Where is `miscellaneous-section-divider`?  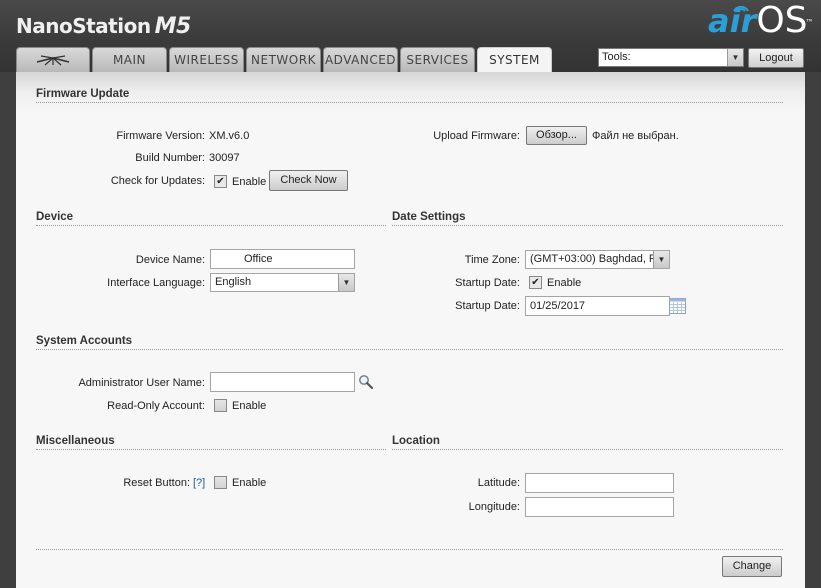
miscellaneous-section-divider is located at coordinates (211, 449).